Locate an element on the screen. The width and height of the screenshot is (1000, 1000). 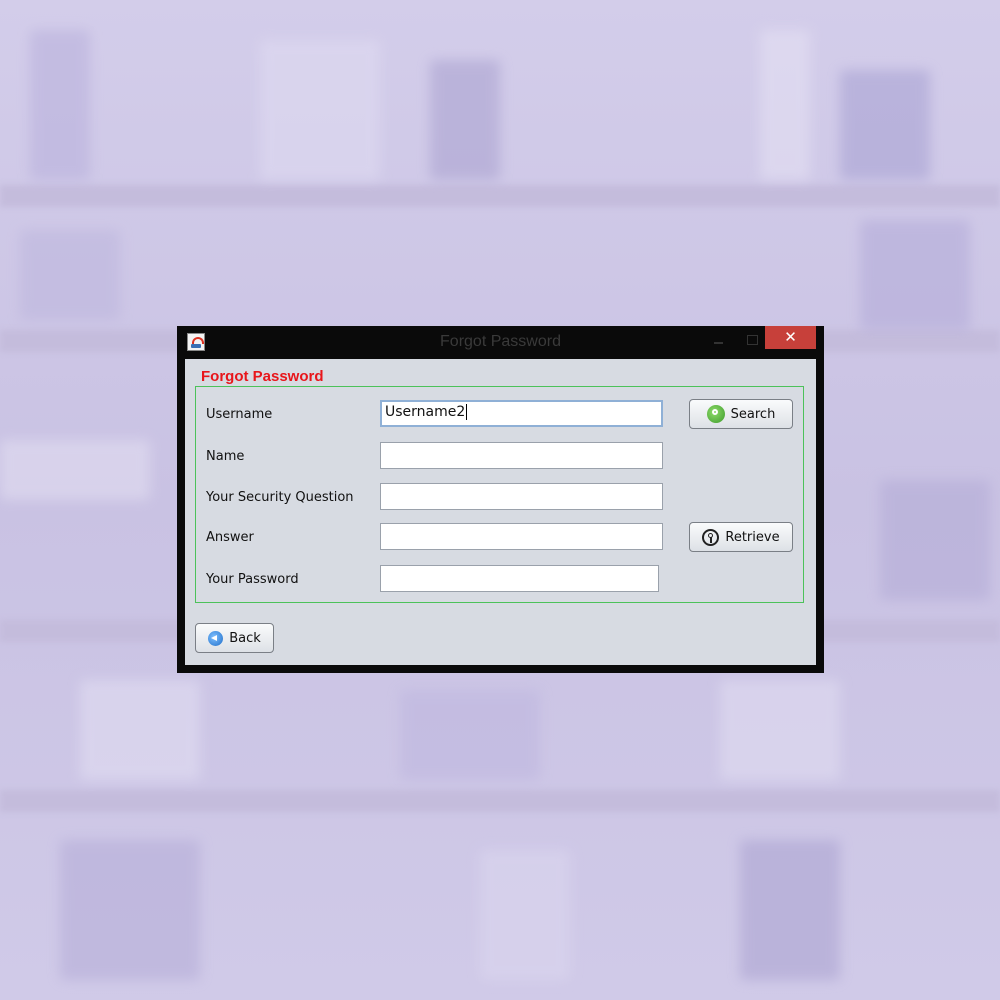
name-field is located at coordinates (521, 455).